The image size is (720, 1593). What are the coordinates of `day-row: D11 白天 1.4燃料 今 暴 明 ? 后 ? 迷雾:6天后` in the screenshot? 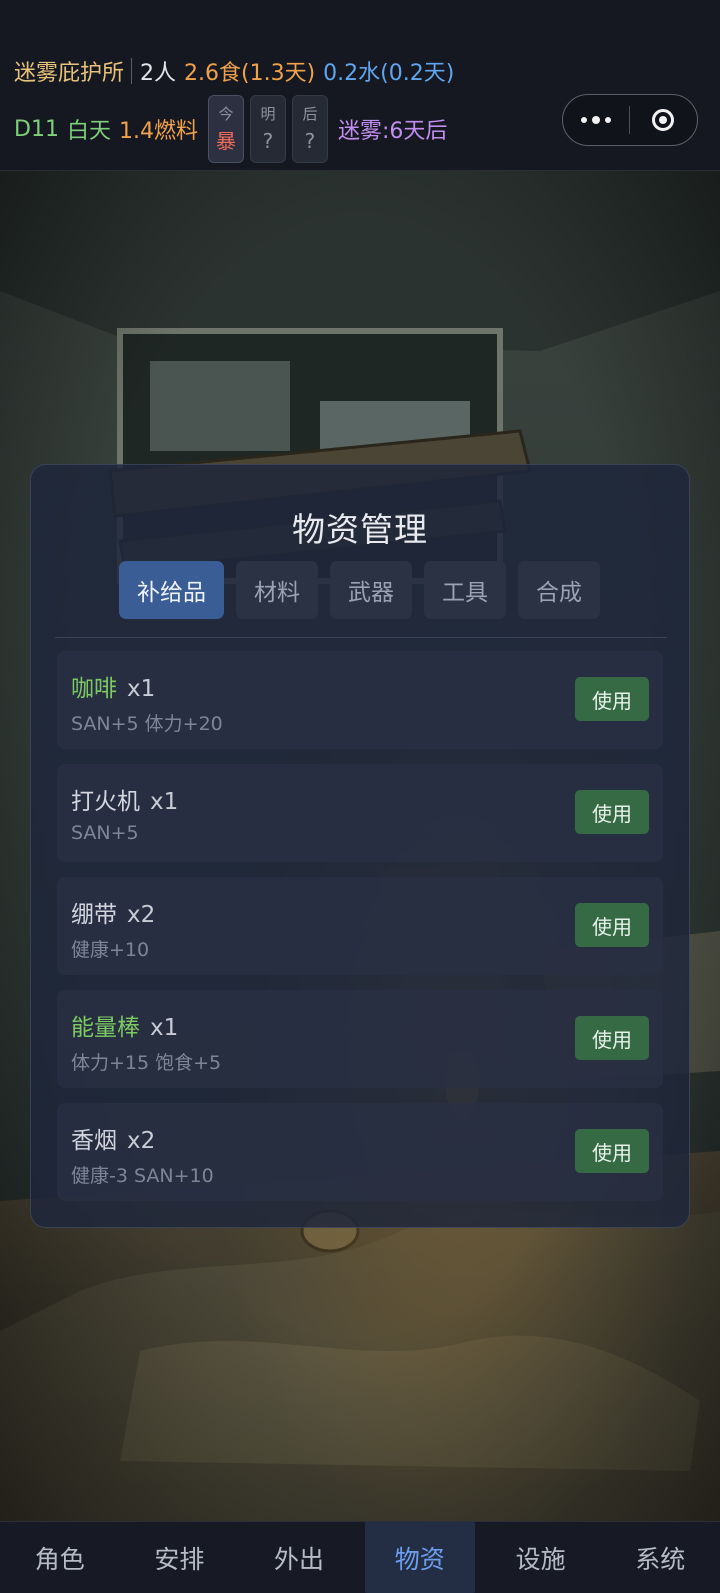 It's located at (230, 129).